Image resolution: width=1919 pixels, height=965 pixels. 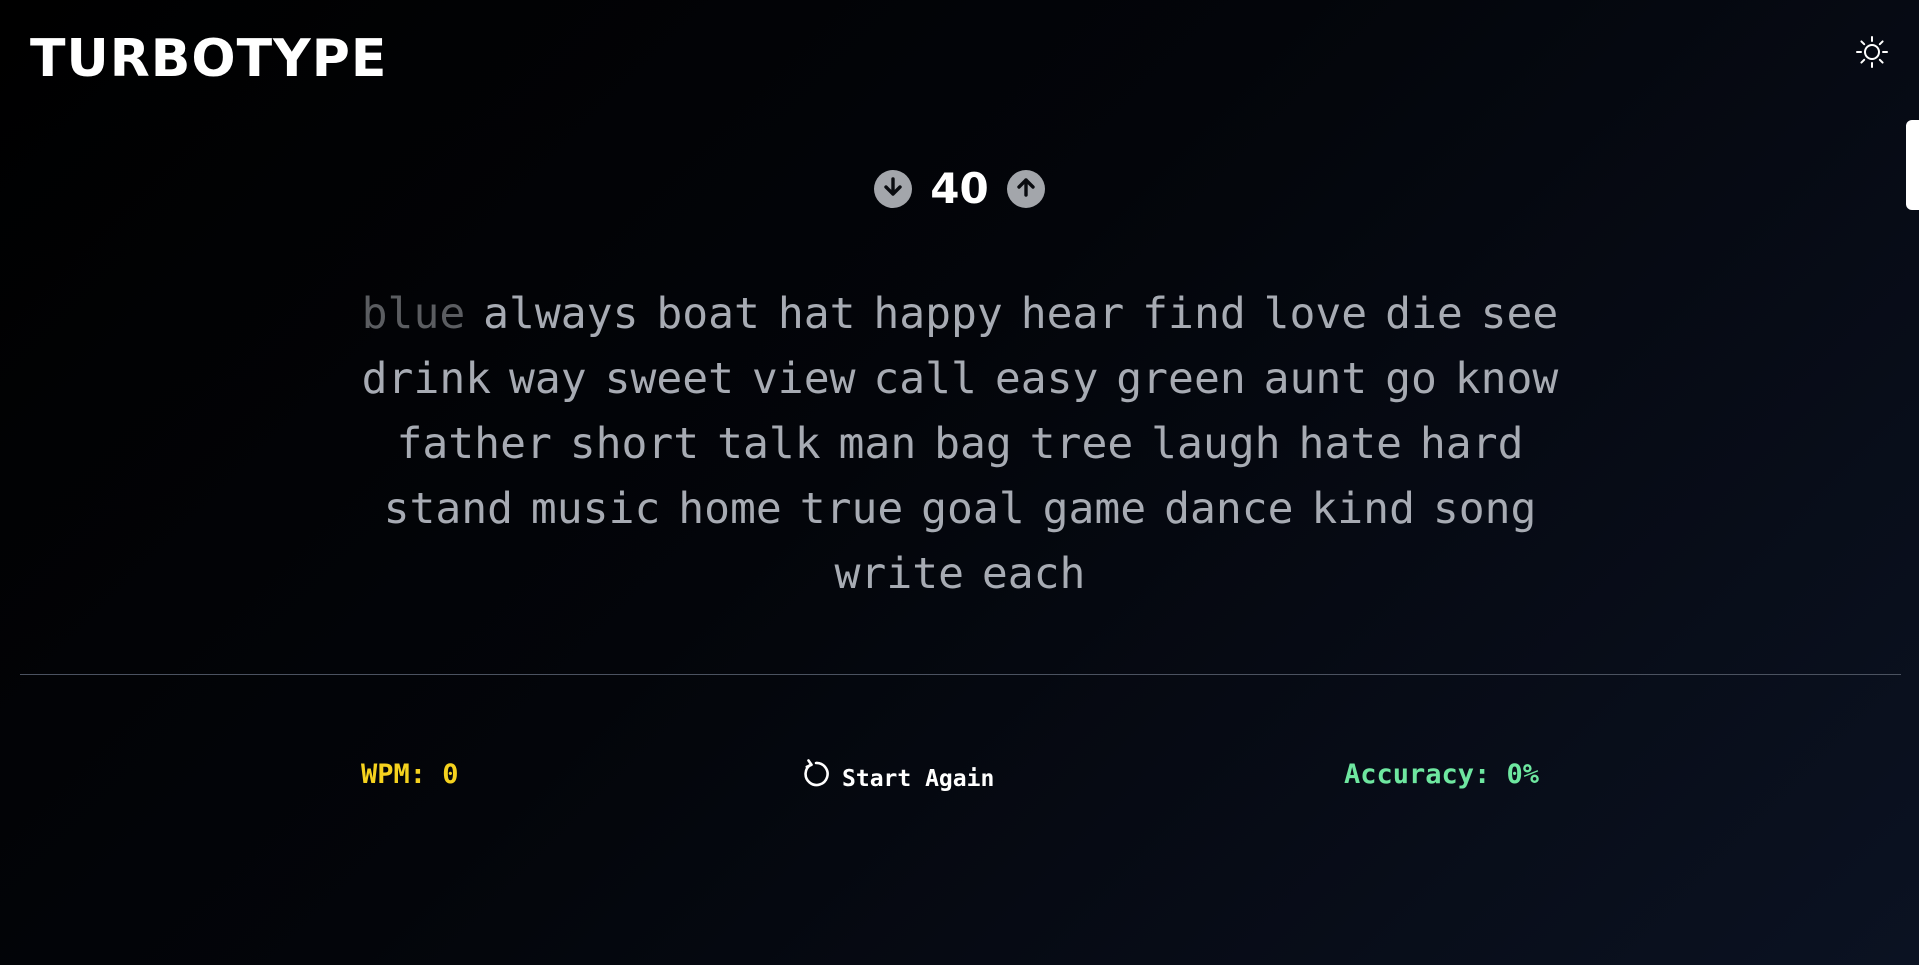 I want to click on word: boat, so click(x=708, y=314).